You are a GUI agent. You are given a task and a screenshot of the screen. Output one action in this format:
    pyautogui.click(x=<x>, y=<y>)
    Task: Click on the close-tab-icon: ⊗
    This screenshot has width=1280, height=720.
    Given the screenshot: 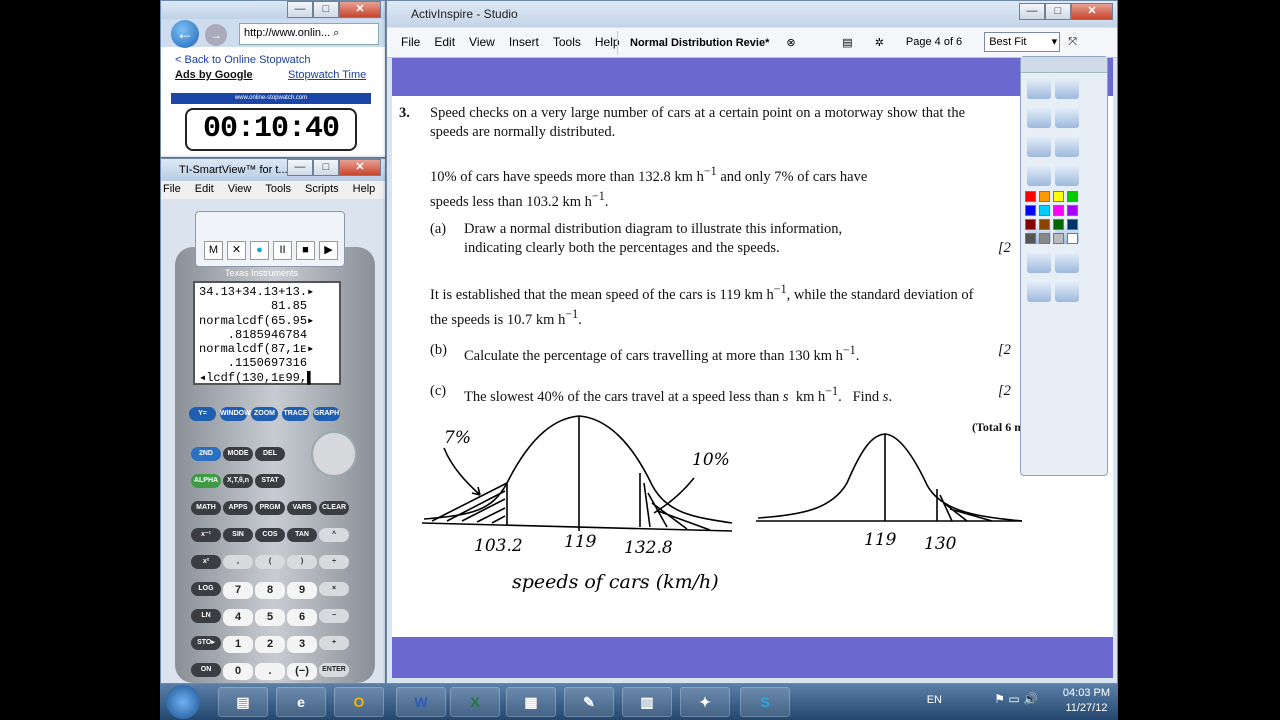 What is the action you would take?
    pyautogui.click(x=790, y=43)
    